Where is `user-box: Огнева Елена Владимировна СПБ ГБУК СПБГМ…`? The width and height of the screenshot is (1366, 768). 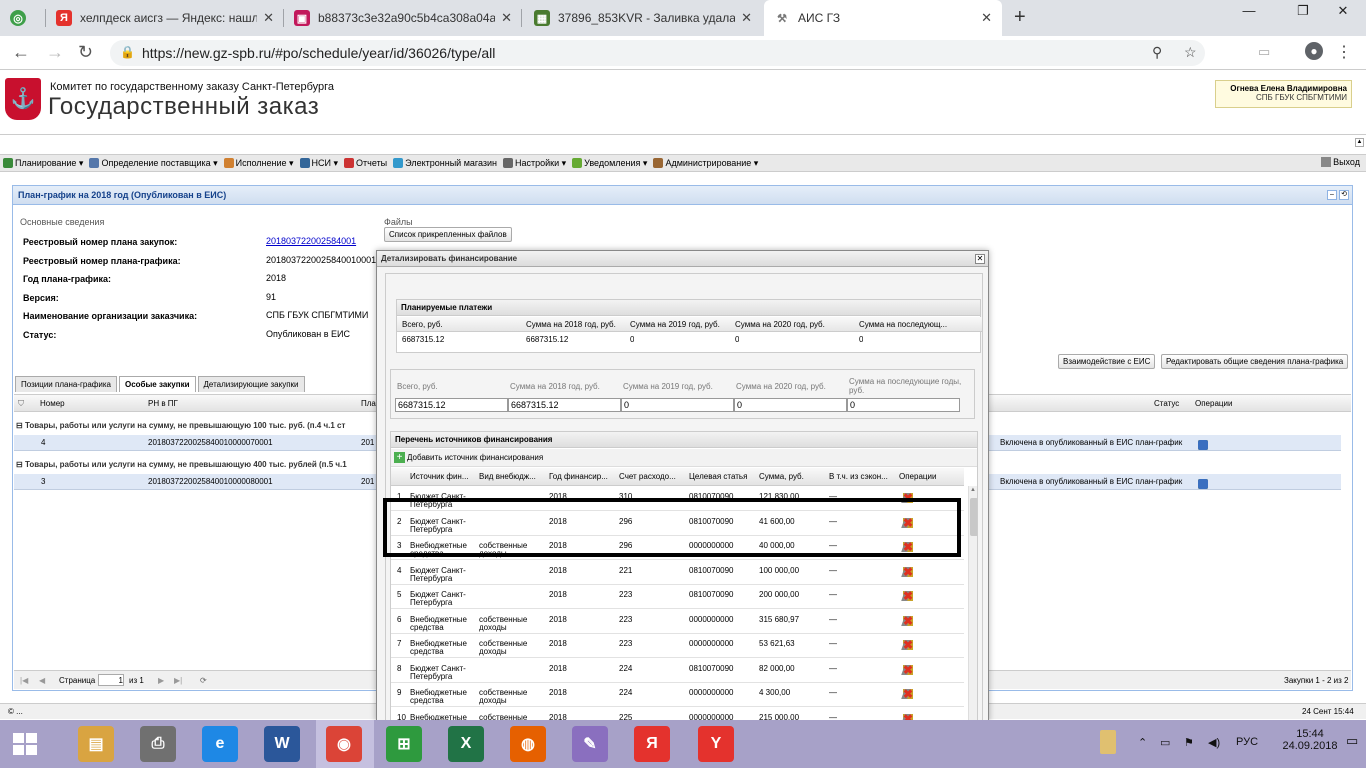 user-box: Огнева Елена Владимировна СПБ ГБУК СПБГМ… is located at coordinates (1283, 94).